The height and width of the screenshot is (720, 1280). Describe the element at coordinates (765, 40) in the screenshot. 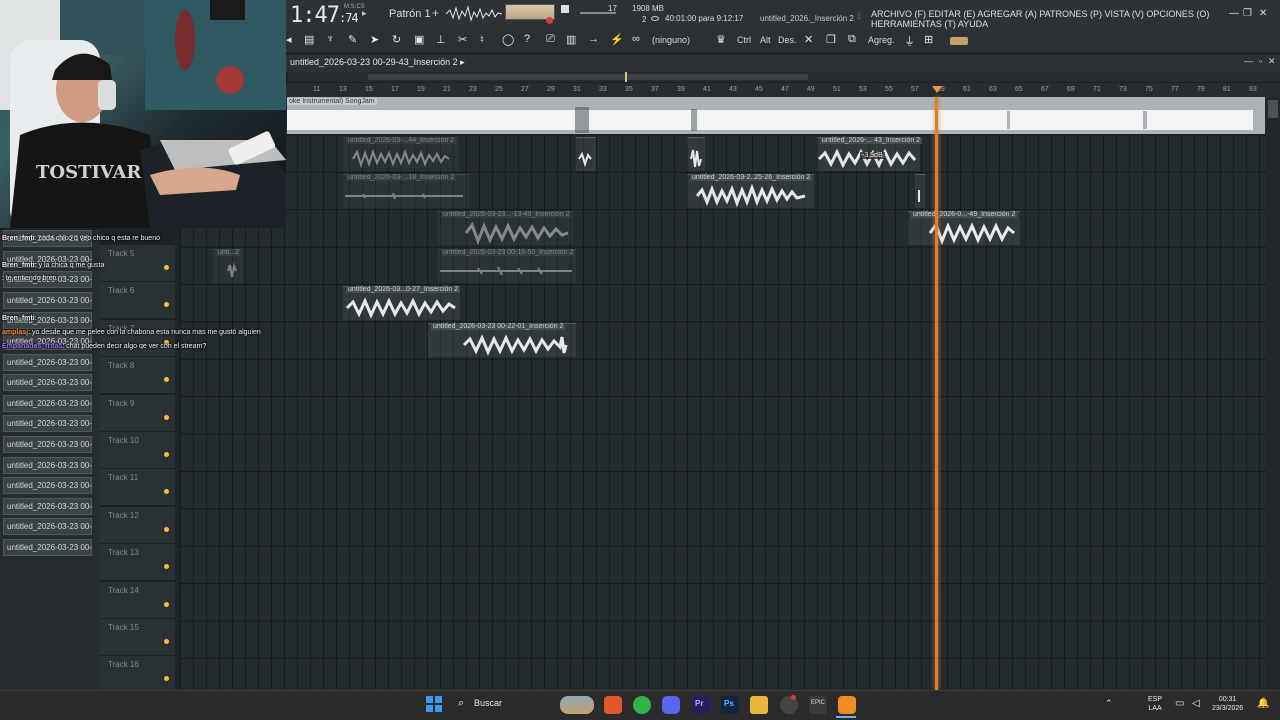

I see `alt-button: Alt` at that location.